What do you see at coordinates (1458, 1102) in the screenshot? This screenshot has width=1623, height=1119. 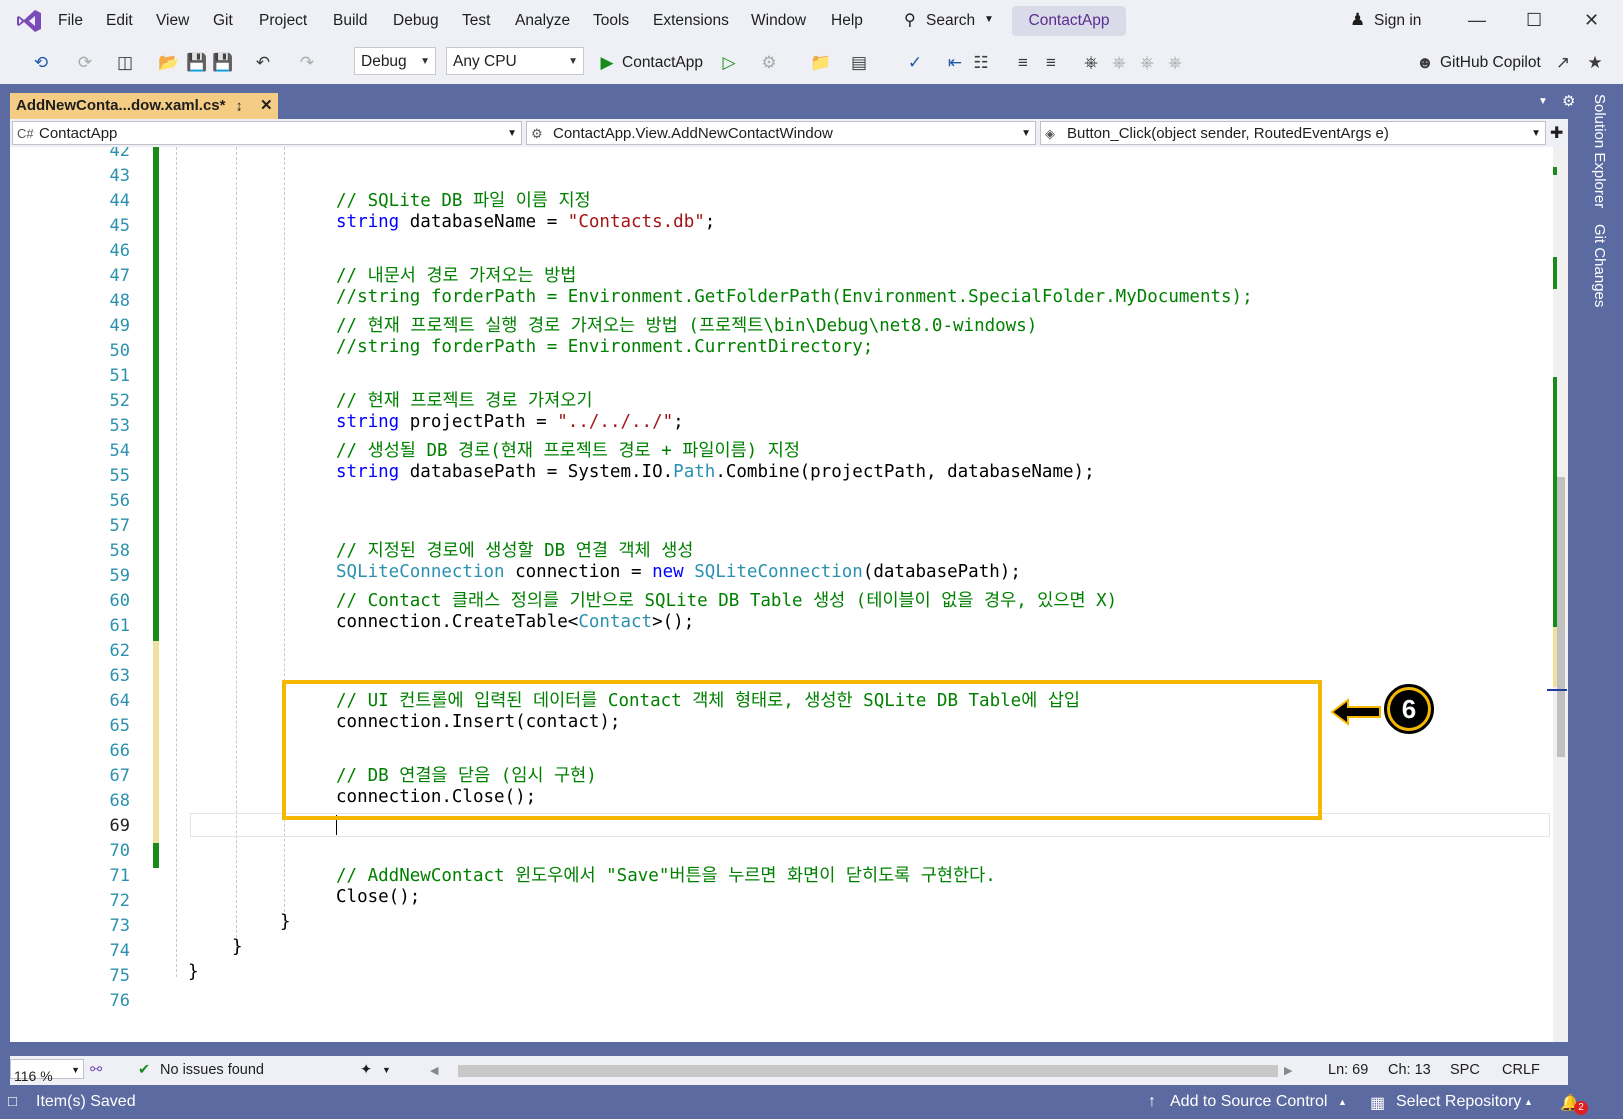 I see `select-repository-button: Select Repository` at bounding box center [1458, 1102].